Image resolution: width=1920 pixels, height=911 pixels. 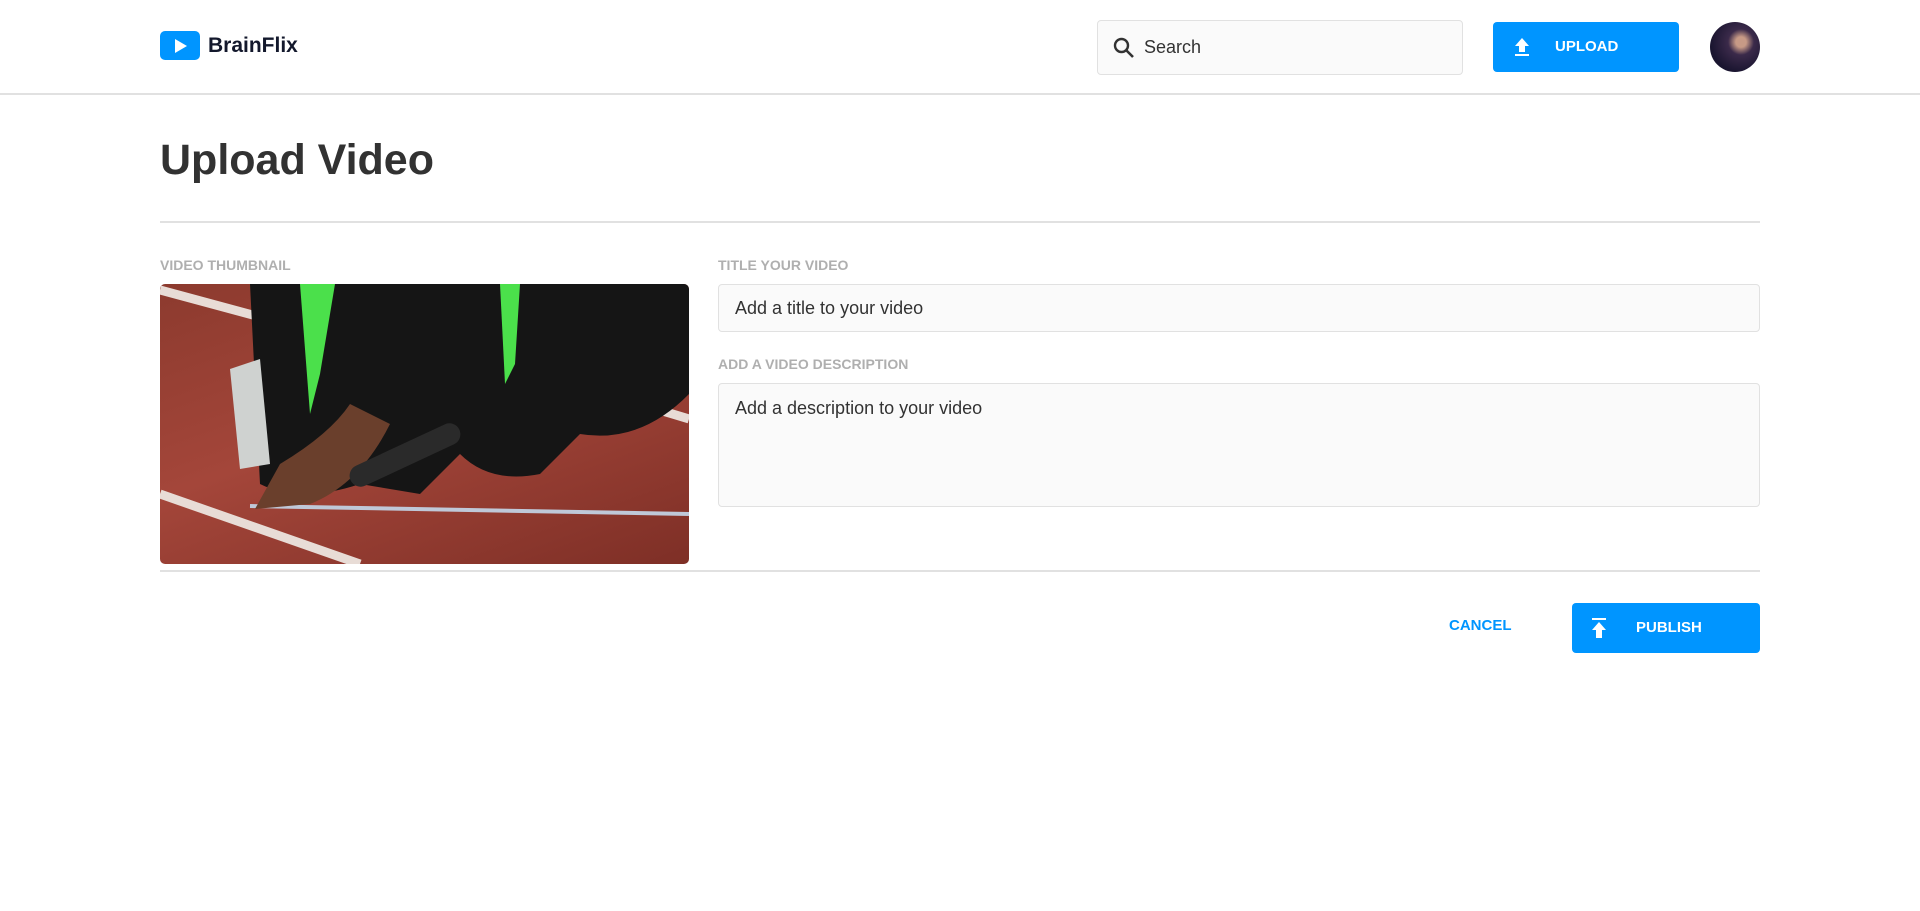 What do you see at coordinates (253, 45) in the screenshot?
I see `brand-name: BrainFlix` at bounding box center [253, 45].